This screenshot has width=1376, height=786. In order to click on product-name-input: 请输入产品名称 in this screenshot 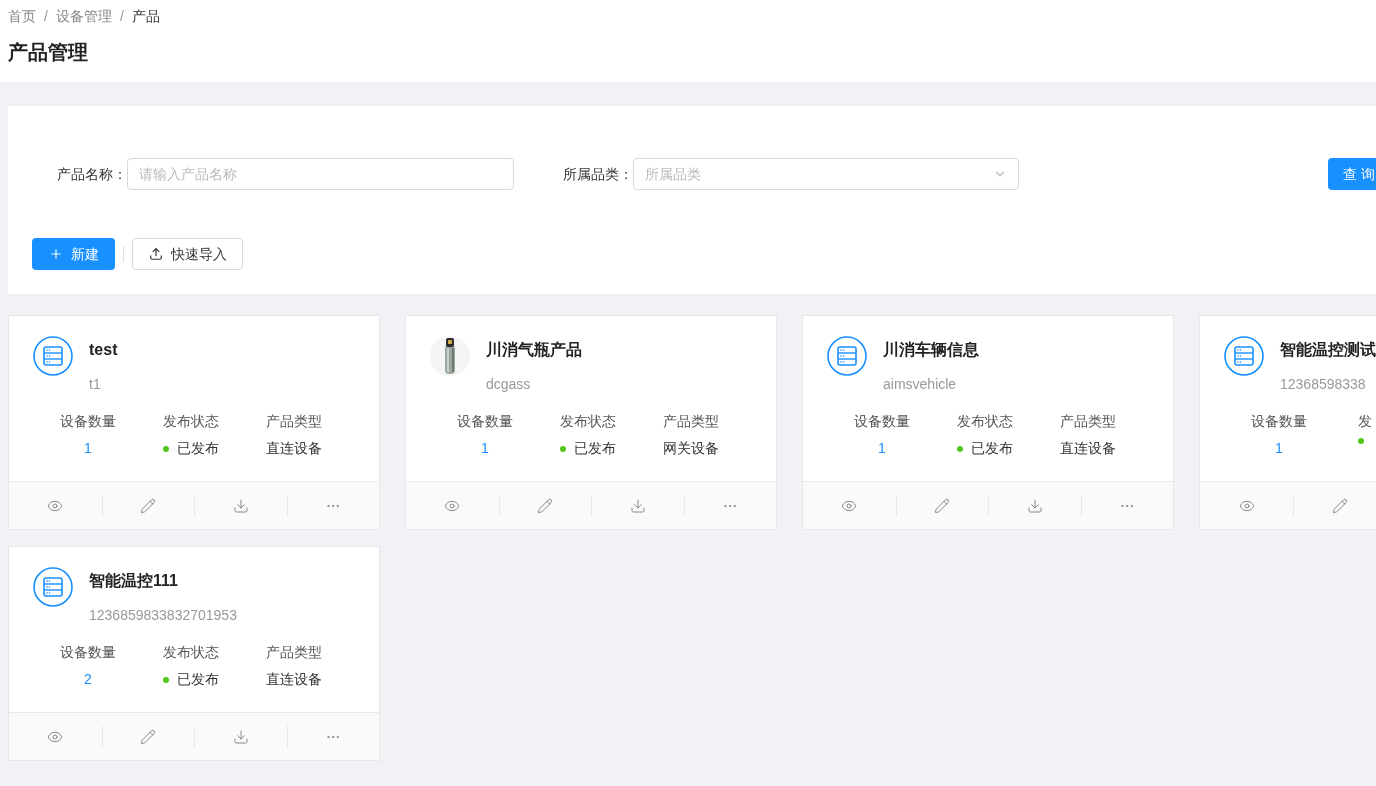, I will do `click(320, 174)`.